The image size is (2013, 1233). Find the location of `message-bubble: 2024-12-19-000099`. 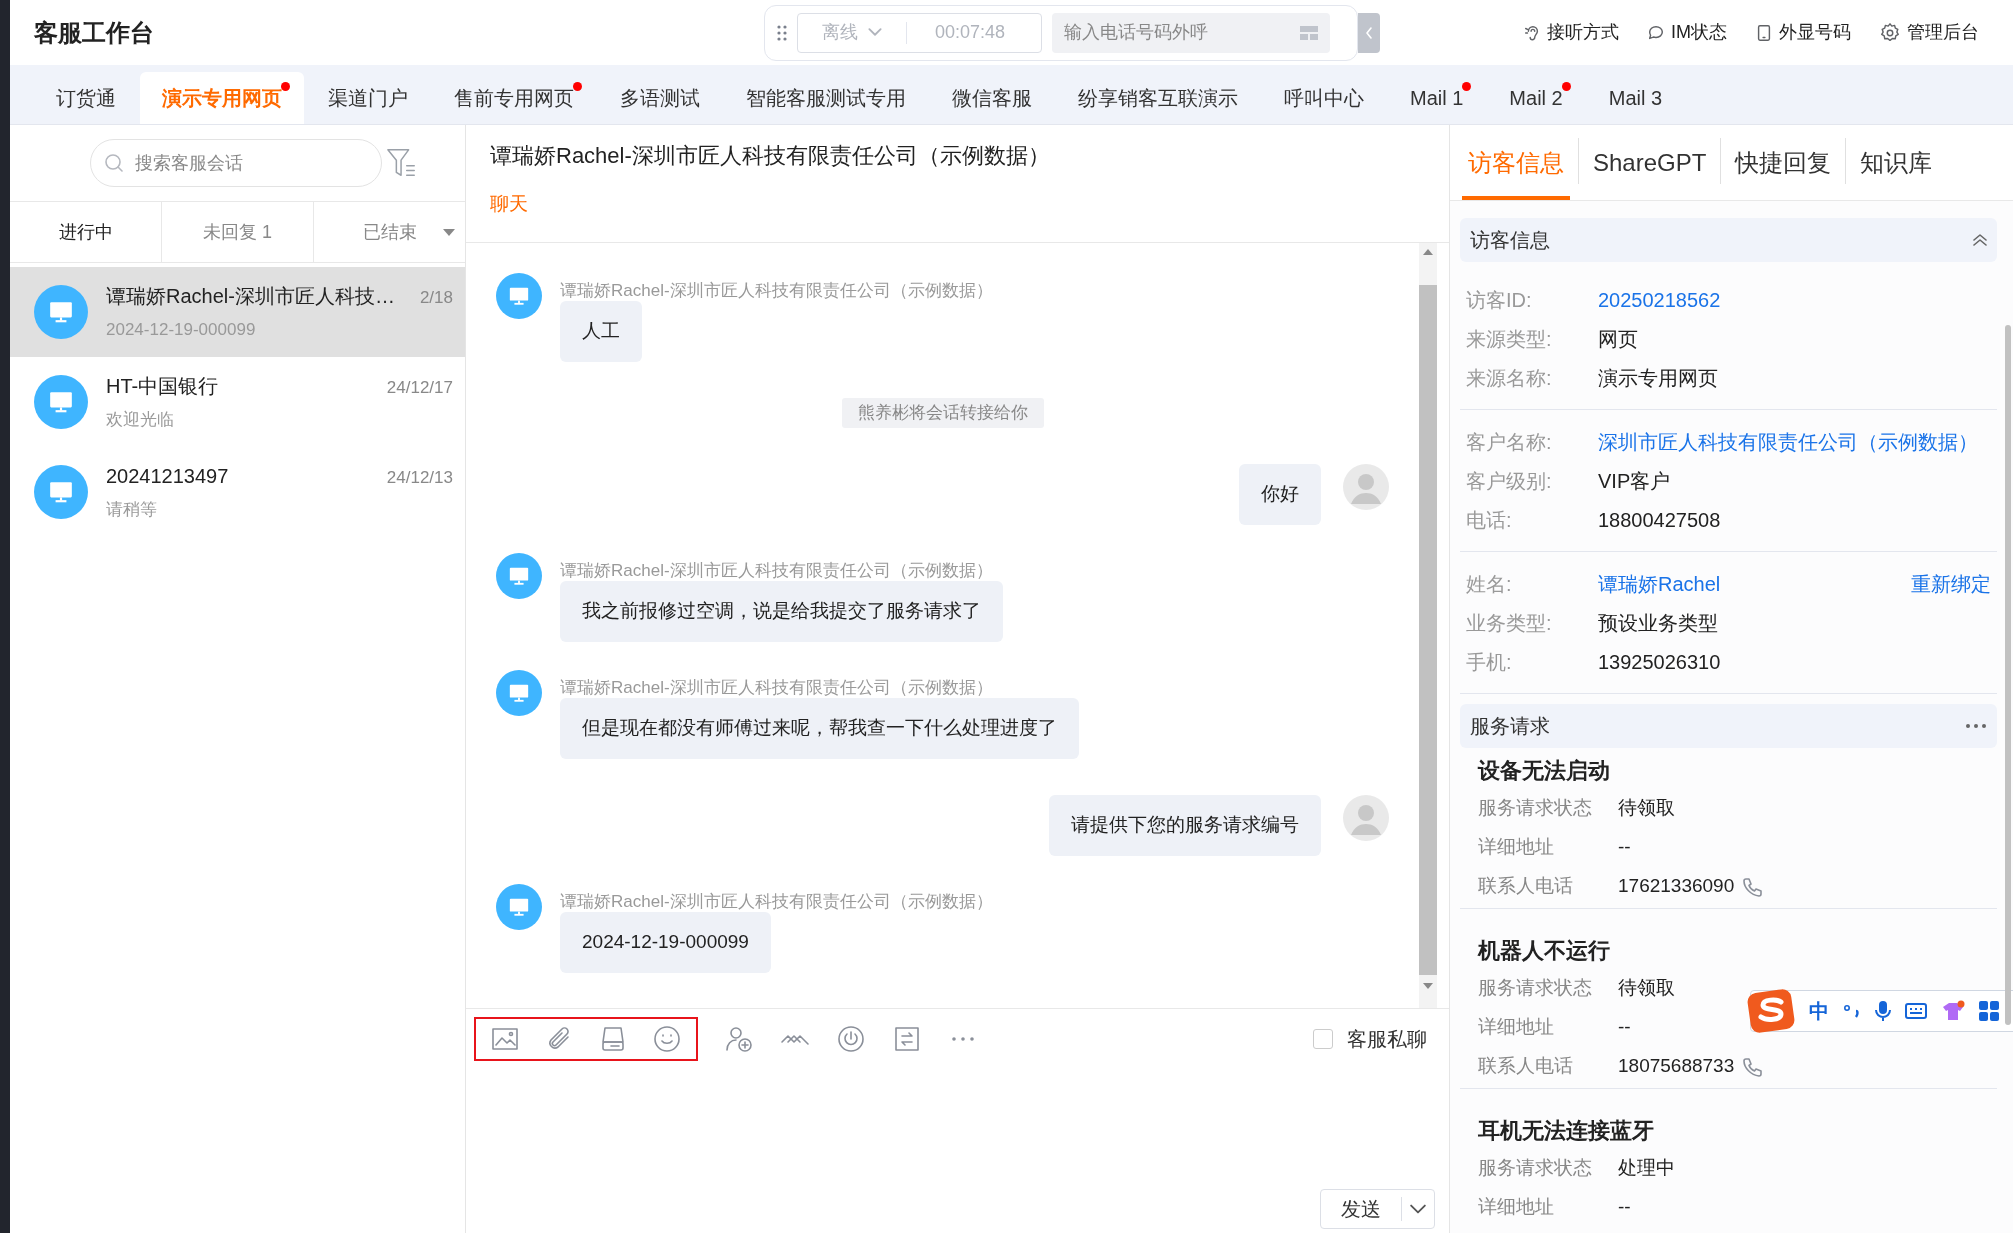

message-bubble: 2024-12-19-000099 is located at coordinates (665, 942).